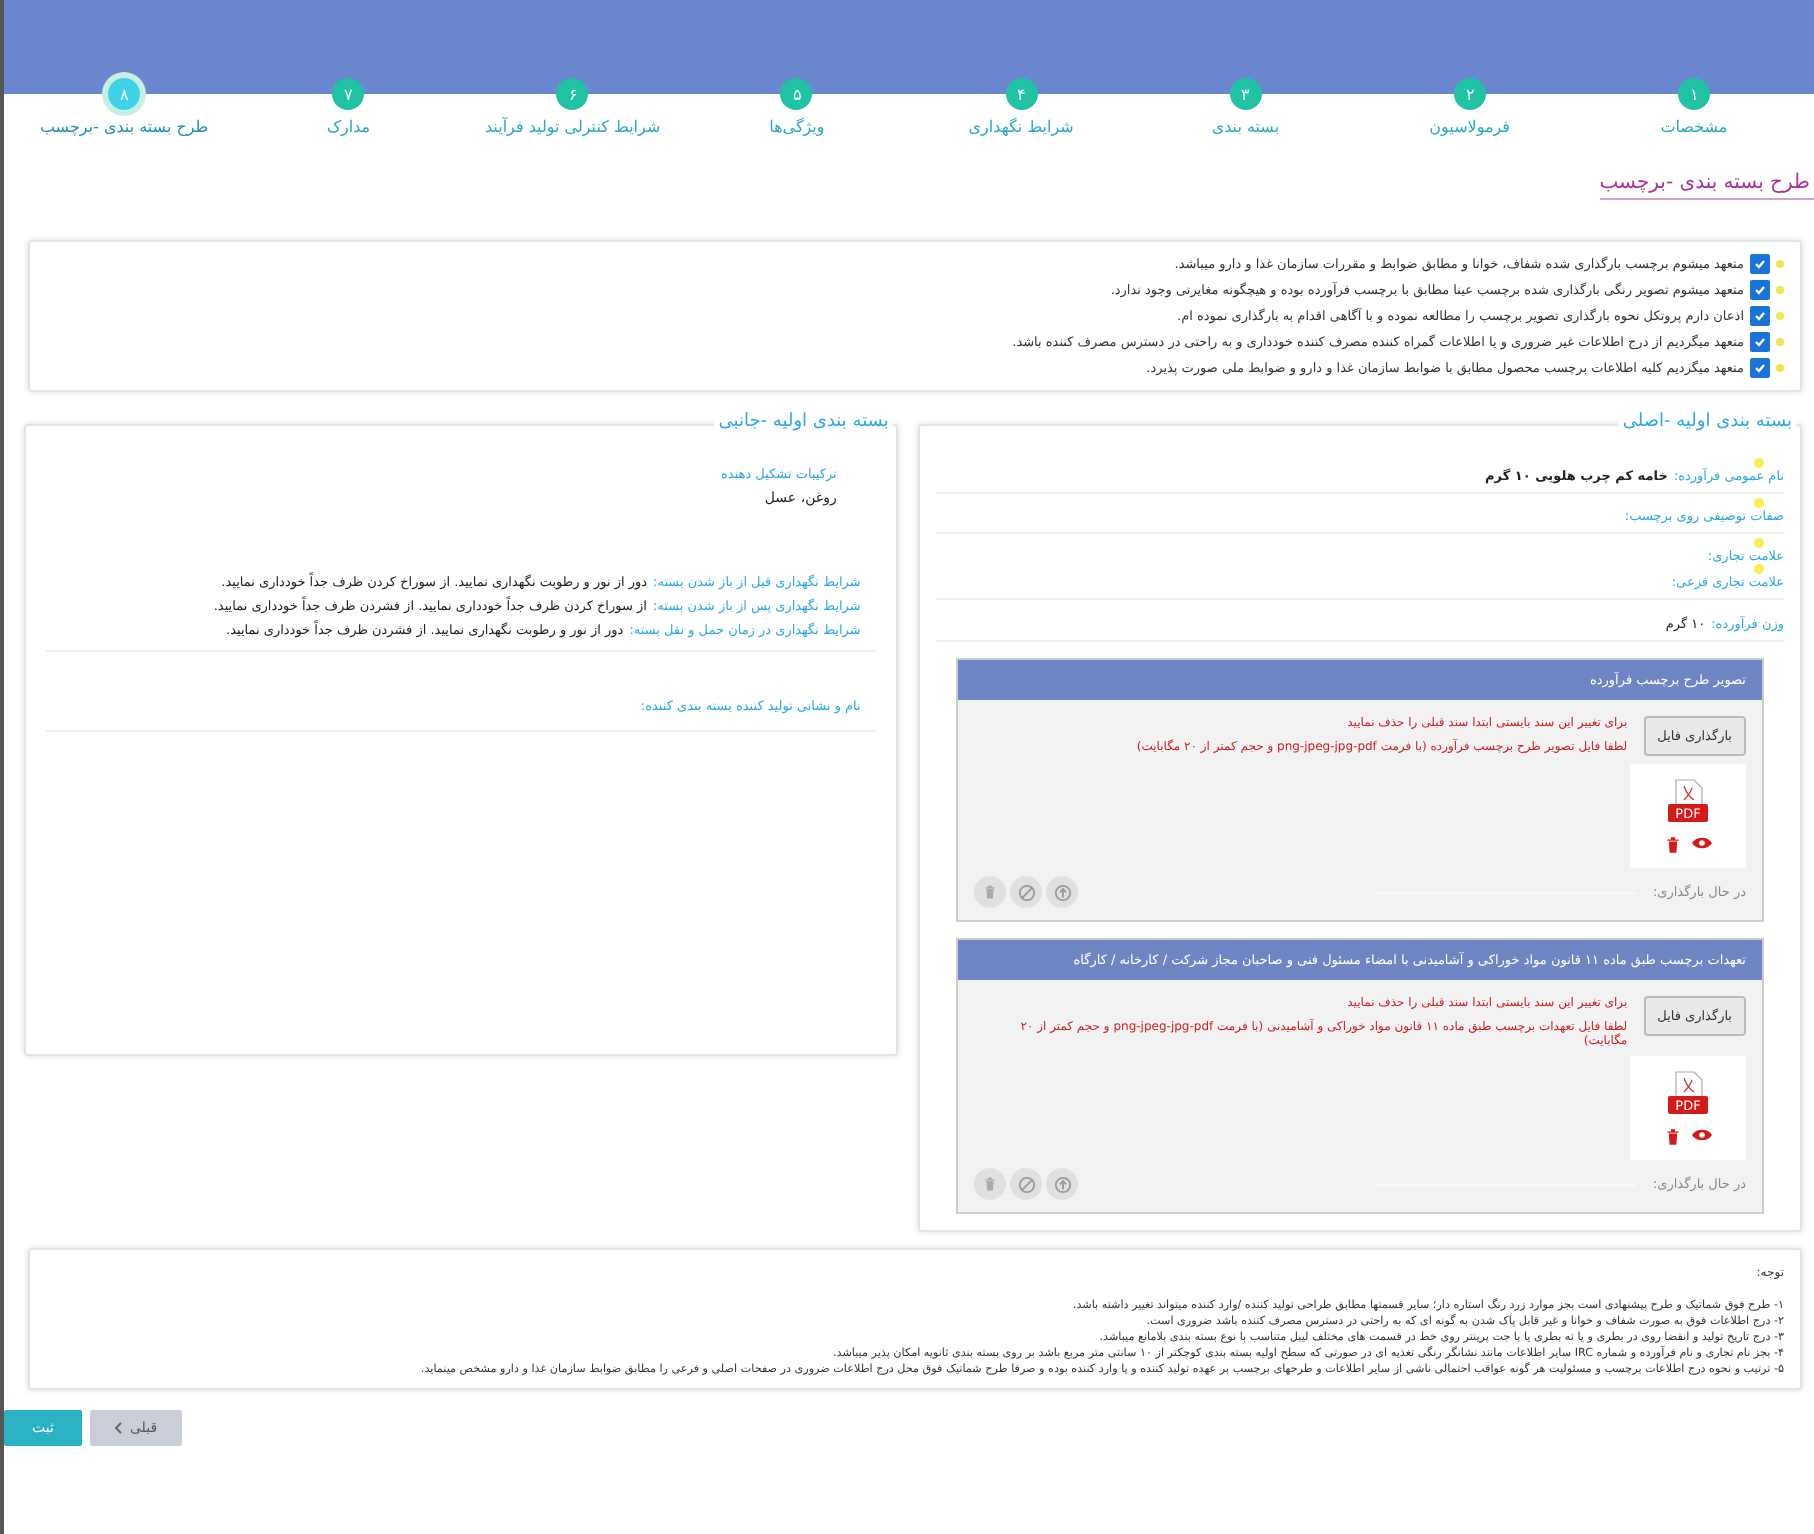 The image size is (1814, 1534). I want to click on step-circle: ۲, so click(1469, 94).